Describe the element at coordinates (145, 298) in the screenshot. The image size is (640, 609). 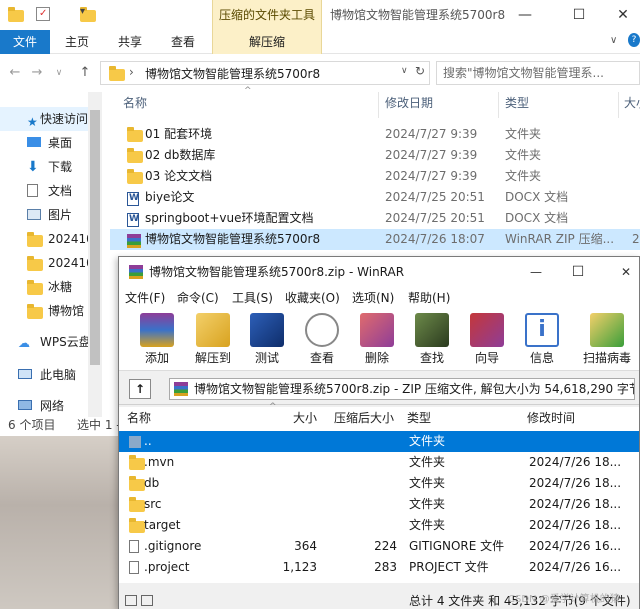
I see `menu-file: 文件(F)` at that location.